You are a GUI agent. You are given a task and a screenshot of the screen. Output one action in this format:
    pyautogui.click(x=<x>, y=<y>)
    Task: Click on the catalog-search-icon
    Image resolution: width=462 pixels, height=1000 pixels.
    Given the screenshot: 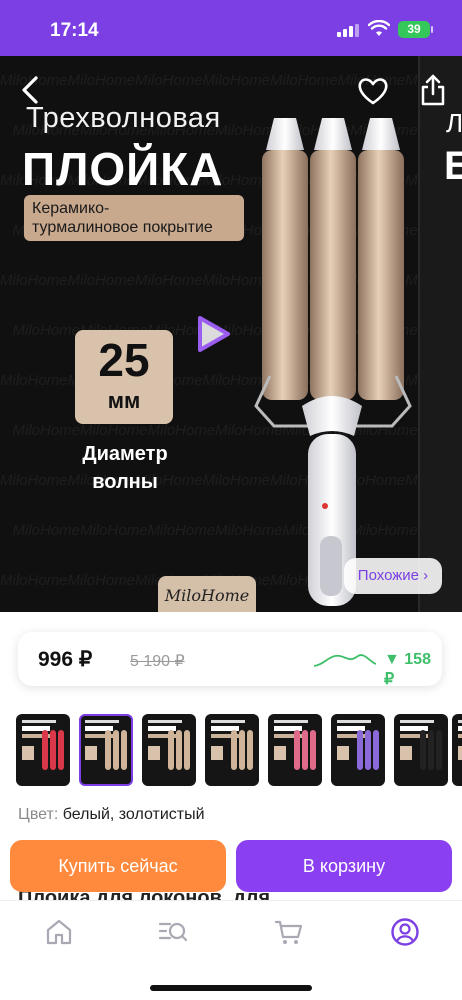 What is the action you would take?
    pyautogui.click(x=173, y=932)
    